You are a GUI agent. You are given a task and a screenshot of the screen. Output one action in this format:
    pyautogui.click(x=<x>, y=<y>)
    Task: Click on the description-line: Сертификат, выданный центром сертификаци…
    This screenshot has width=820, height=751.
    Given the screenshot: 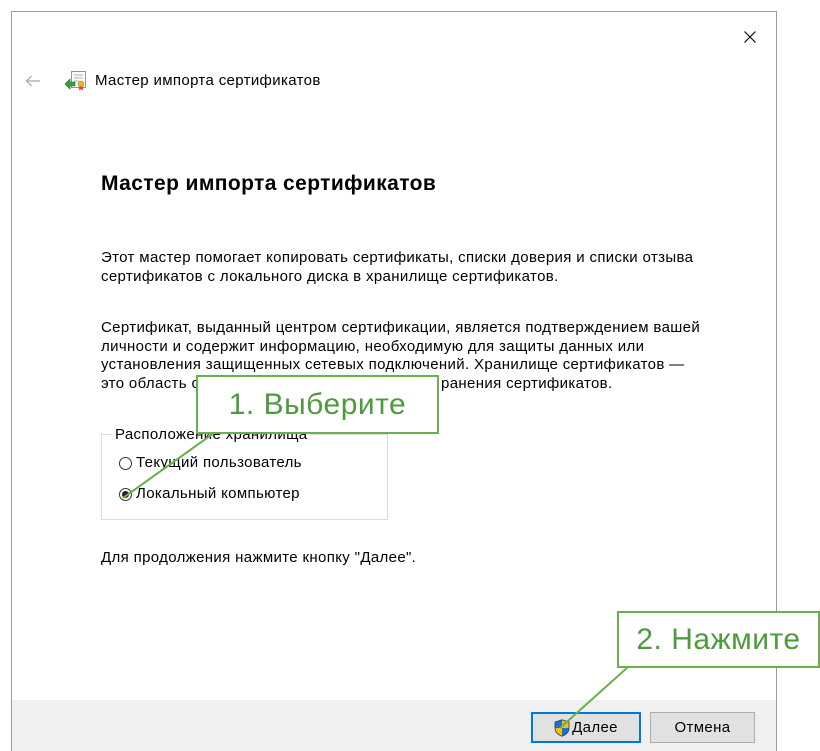 What is the action you would take?
    pyautogui.click(x=401, y=327)
    